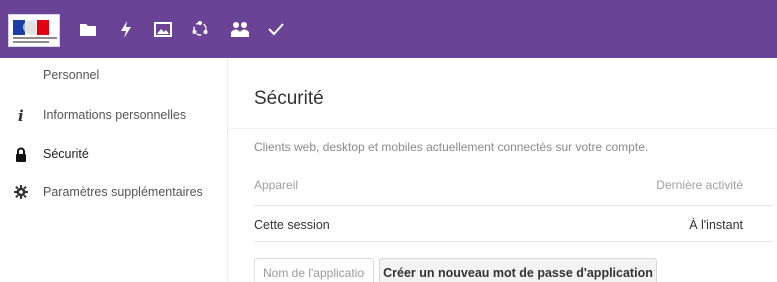 The width and height of the screenshot is (777, 282). What do you see at coordinates (35, 38) in the screenshot?
I see `logo-caption-line` at bounding box center [35, 38].